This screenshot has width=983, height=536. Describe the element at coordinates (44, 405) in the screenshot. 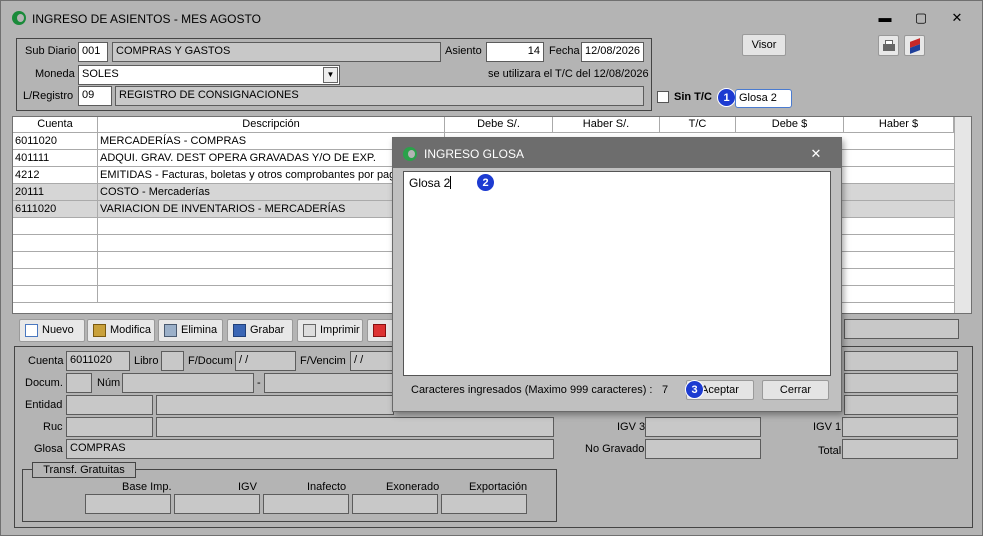

I see `entidad-label: Entidad` at that location.